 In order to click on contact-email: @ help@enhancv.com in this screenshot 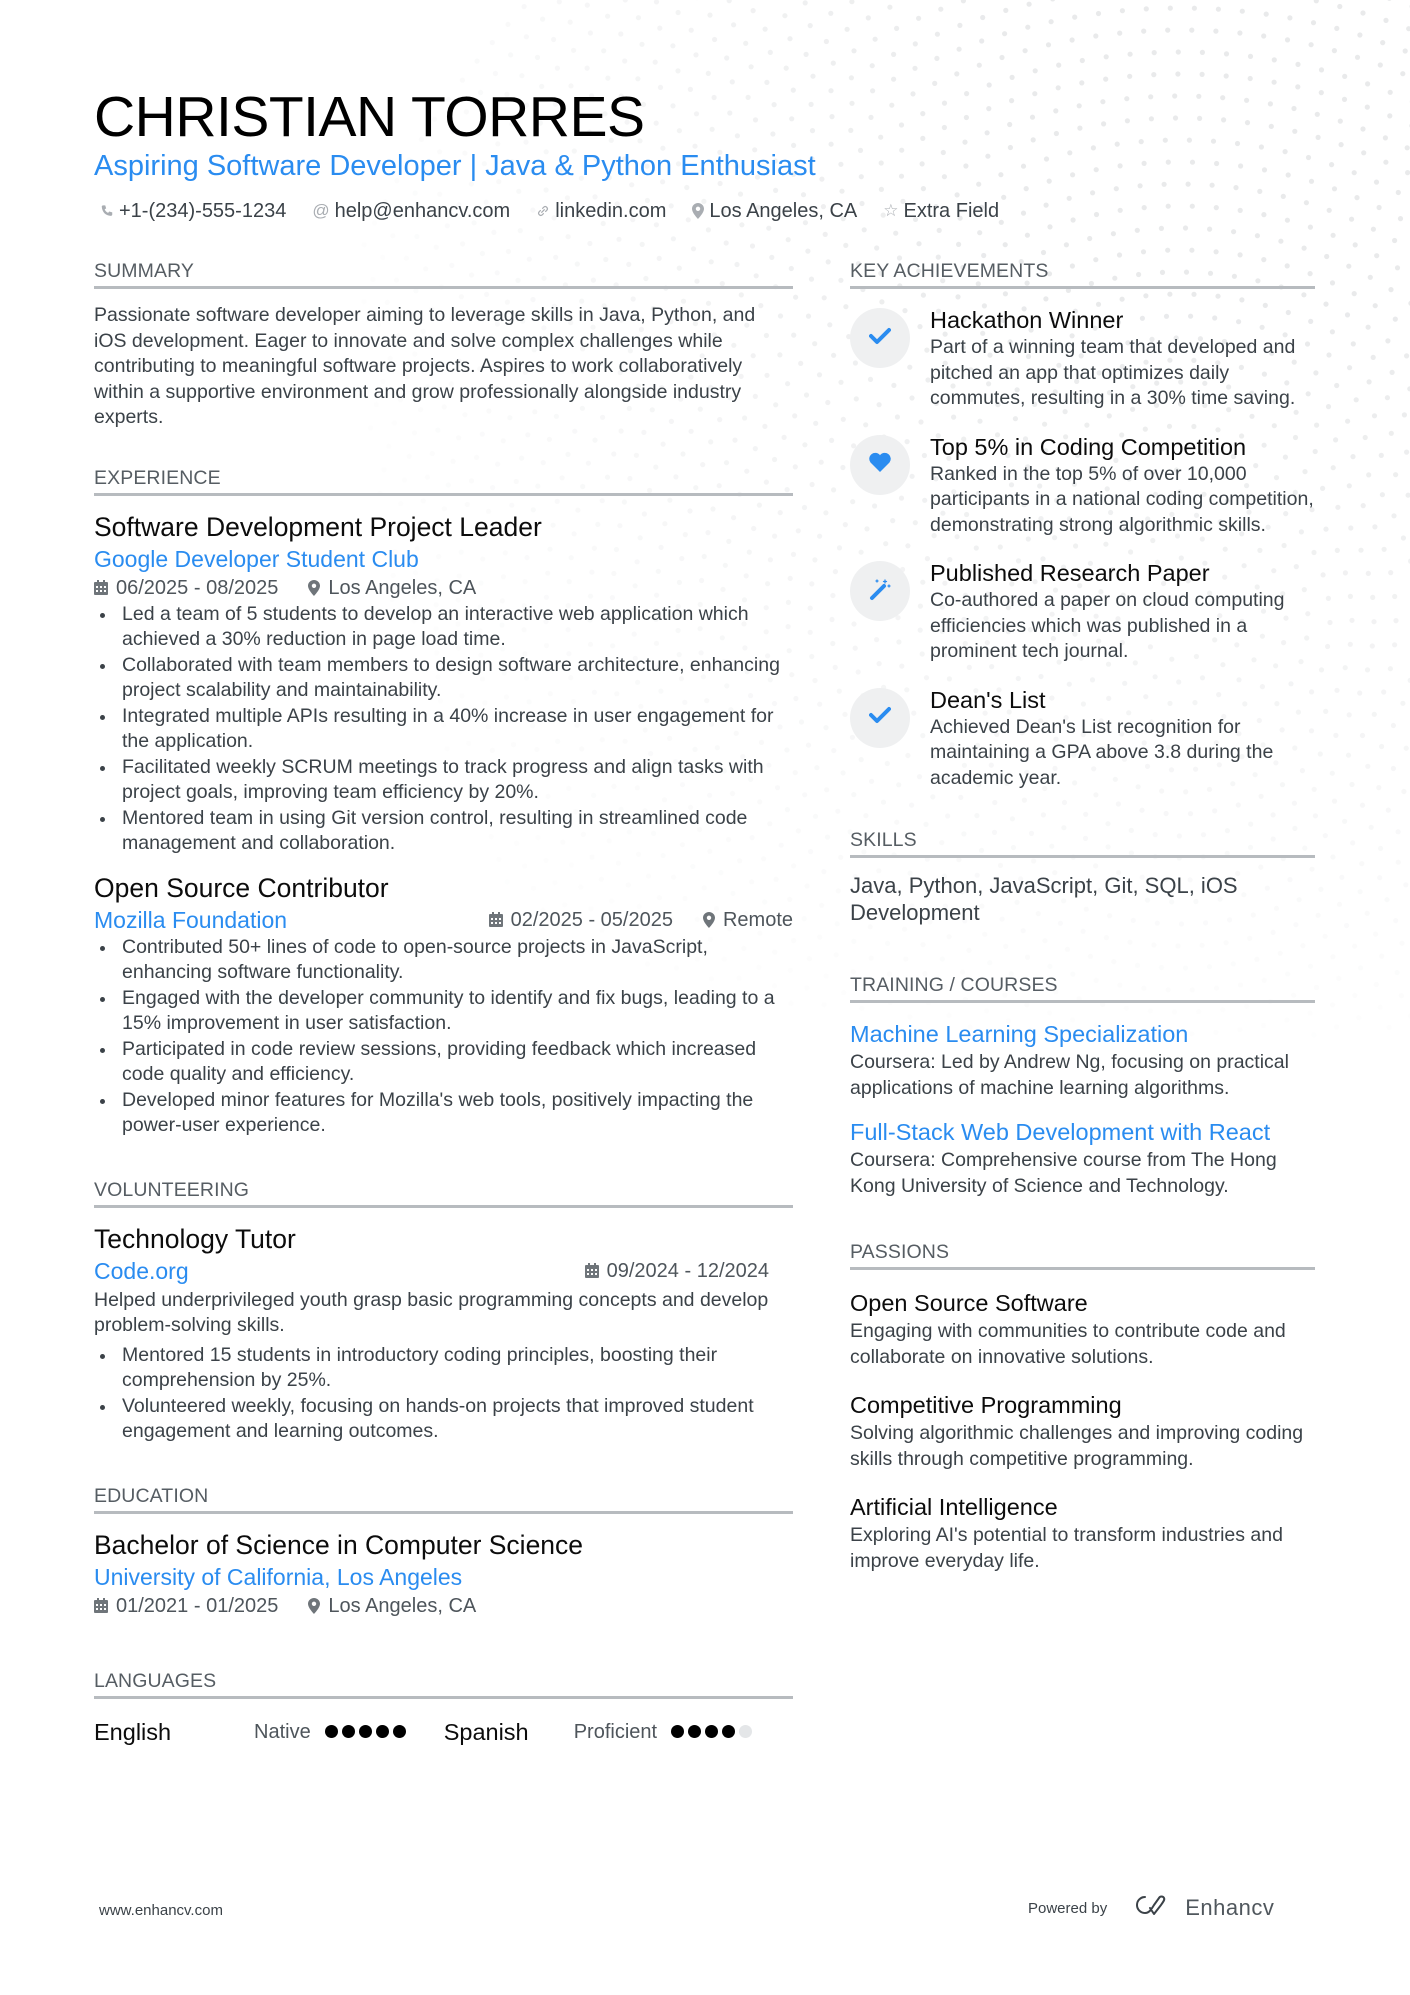, I will do `click(411, 211)`.